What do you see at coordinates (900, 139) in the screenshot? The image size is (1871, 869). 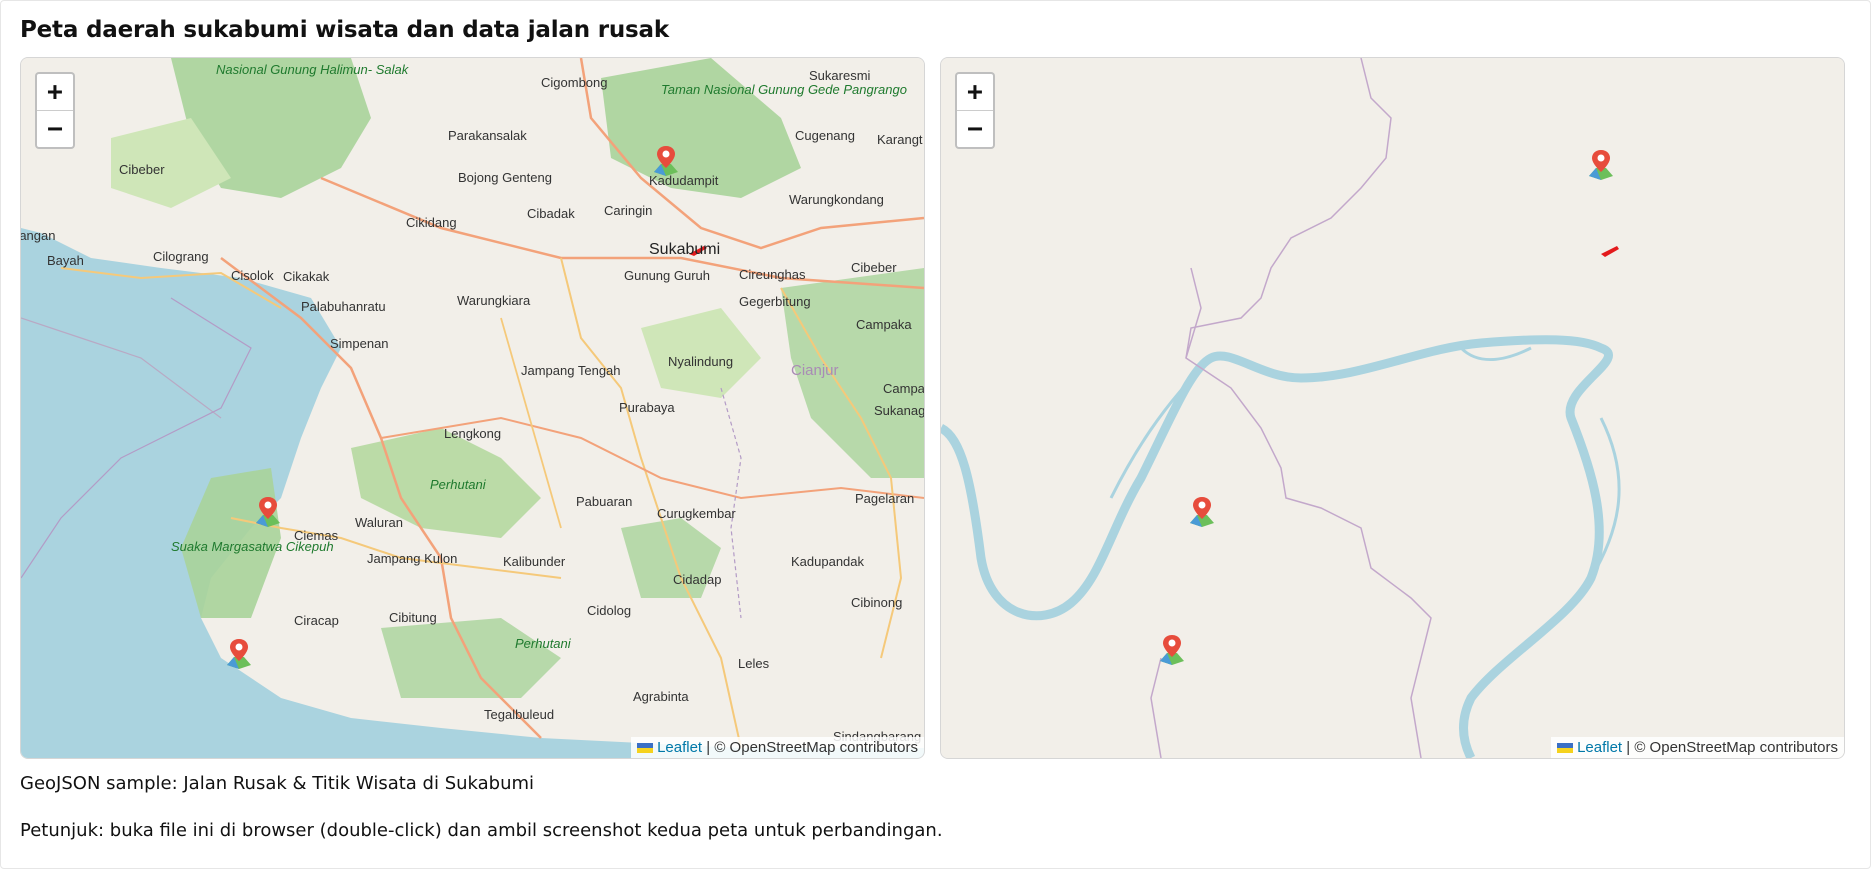 I see `map-label: Karangt` at bounding box center [900, 139].